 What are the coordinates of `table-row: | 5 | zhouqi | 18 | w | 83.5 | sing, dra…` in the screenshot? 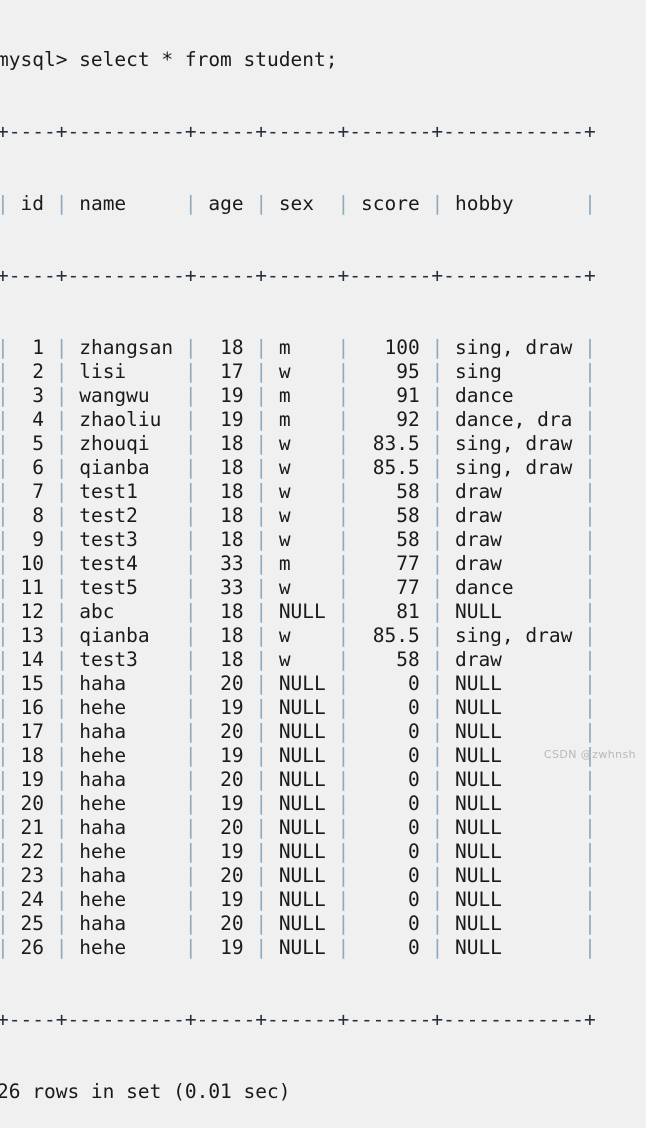 It's located at (323, 444).